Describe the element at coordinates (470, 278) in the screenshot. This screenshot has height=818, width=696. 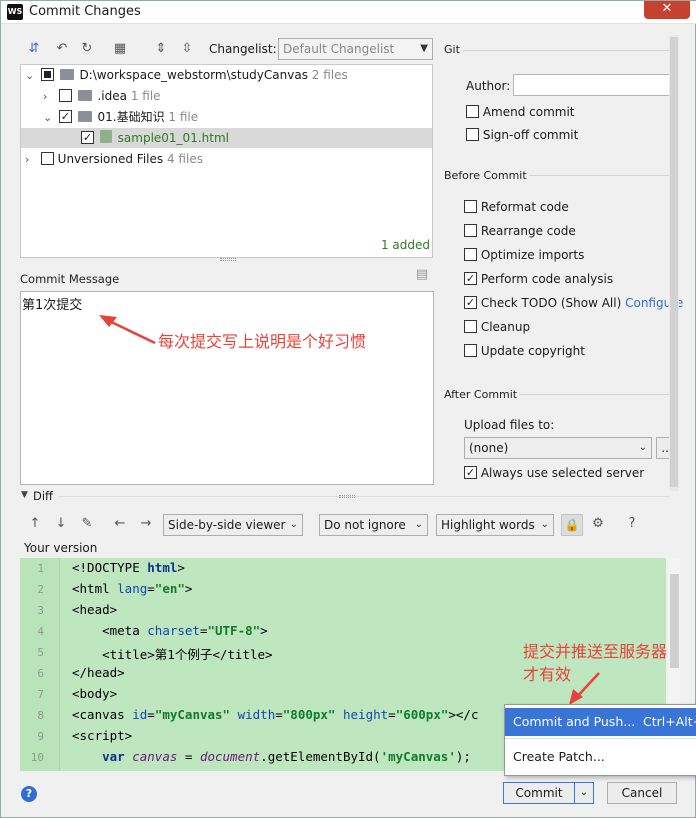
I see `analysis-checkbox` at that location.